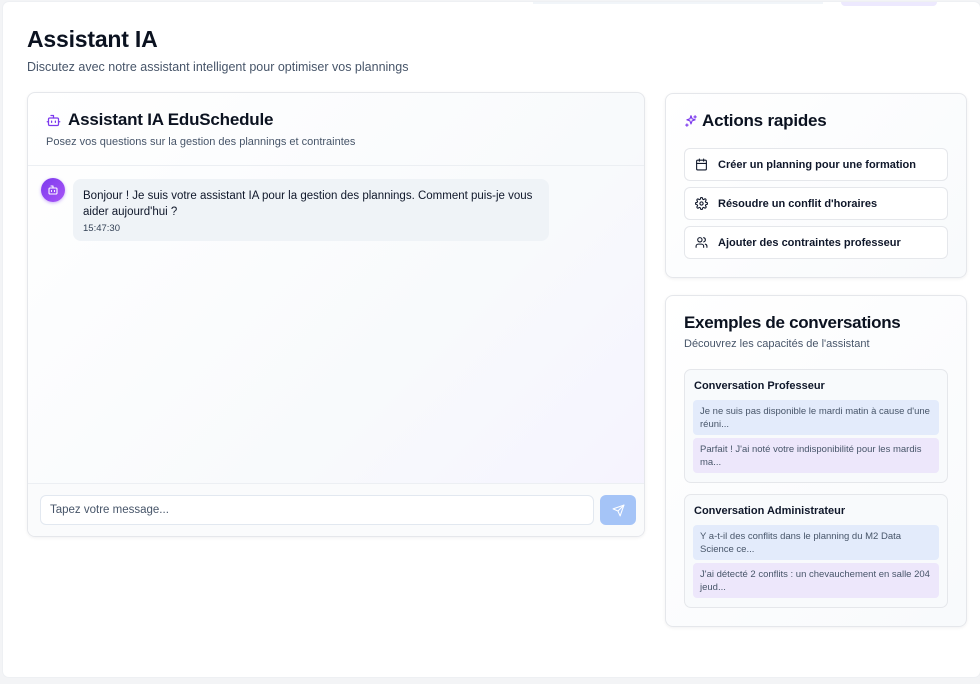  Describe the element at coordinates (792, 322) in the screenshot. I see `examples-title: Exemples de conversations` at that location.